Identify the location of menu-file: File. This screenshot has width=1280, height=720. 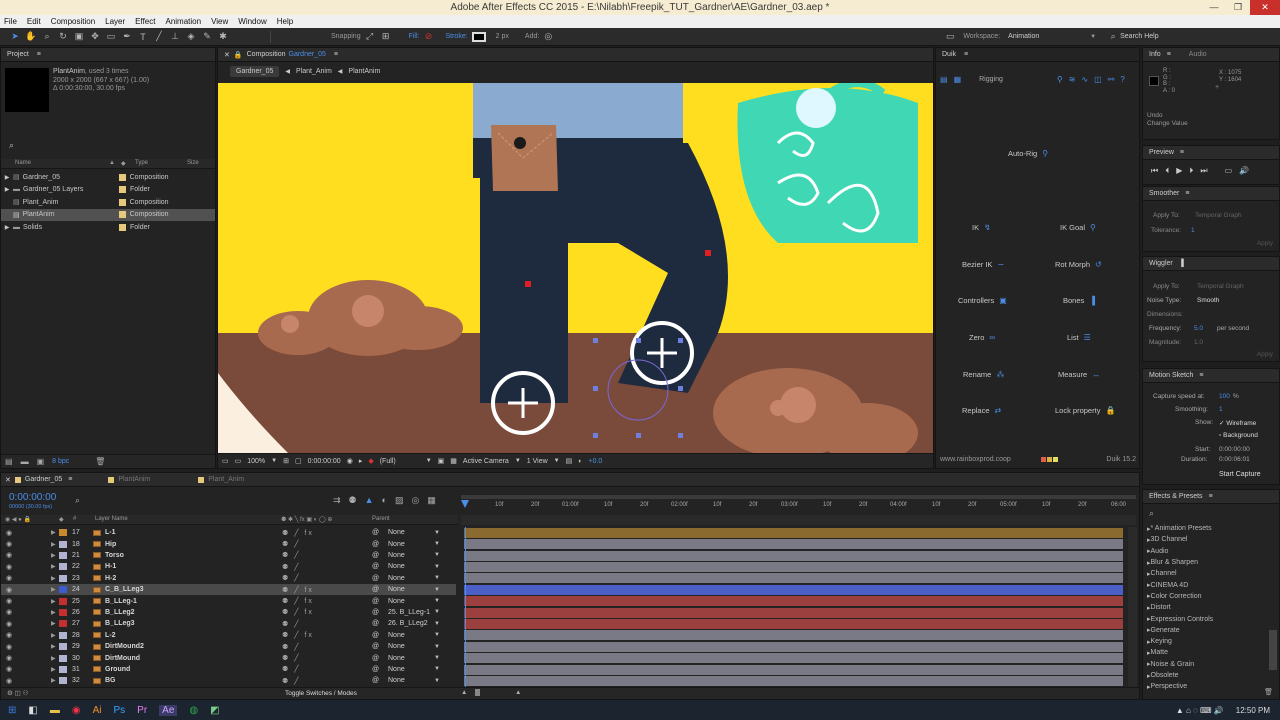
(10, 21).